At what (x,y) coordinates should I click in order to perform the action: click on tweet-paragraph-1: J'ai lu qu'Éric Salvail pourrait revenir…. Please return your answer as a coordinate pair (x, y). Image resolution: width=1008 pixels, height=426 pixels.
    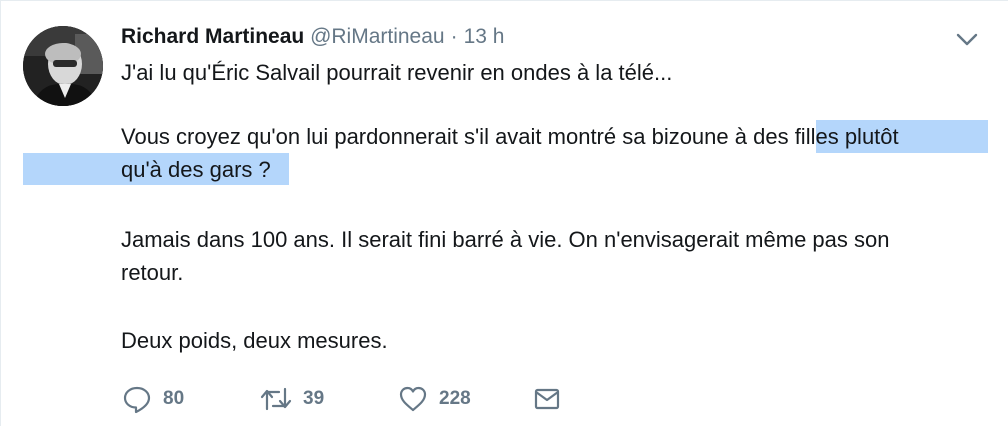
    Looking at the image, I should click on (397, 72).